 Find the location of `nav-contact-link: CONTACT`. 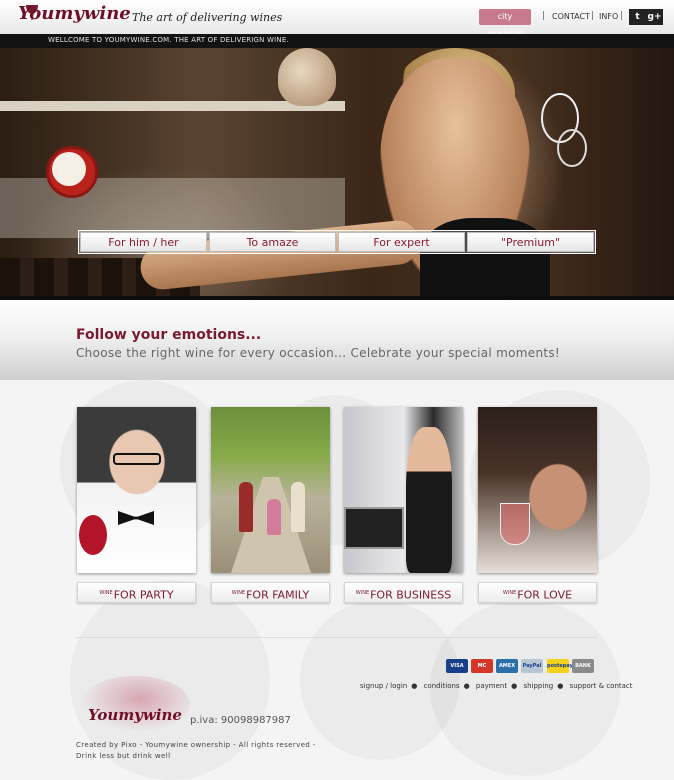

nav-contact-link: CONTACT is located at coordinates (571, 16).